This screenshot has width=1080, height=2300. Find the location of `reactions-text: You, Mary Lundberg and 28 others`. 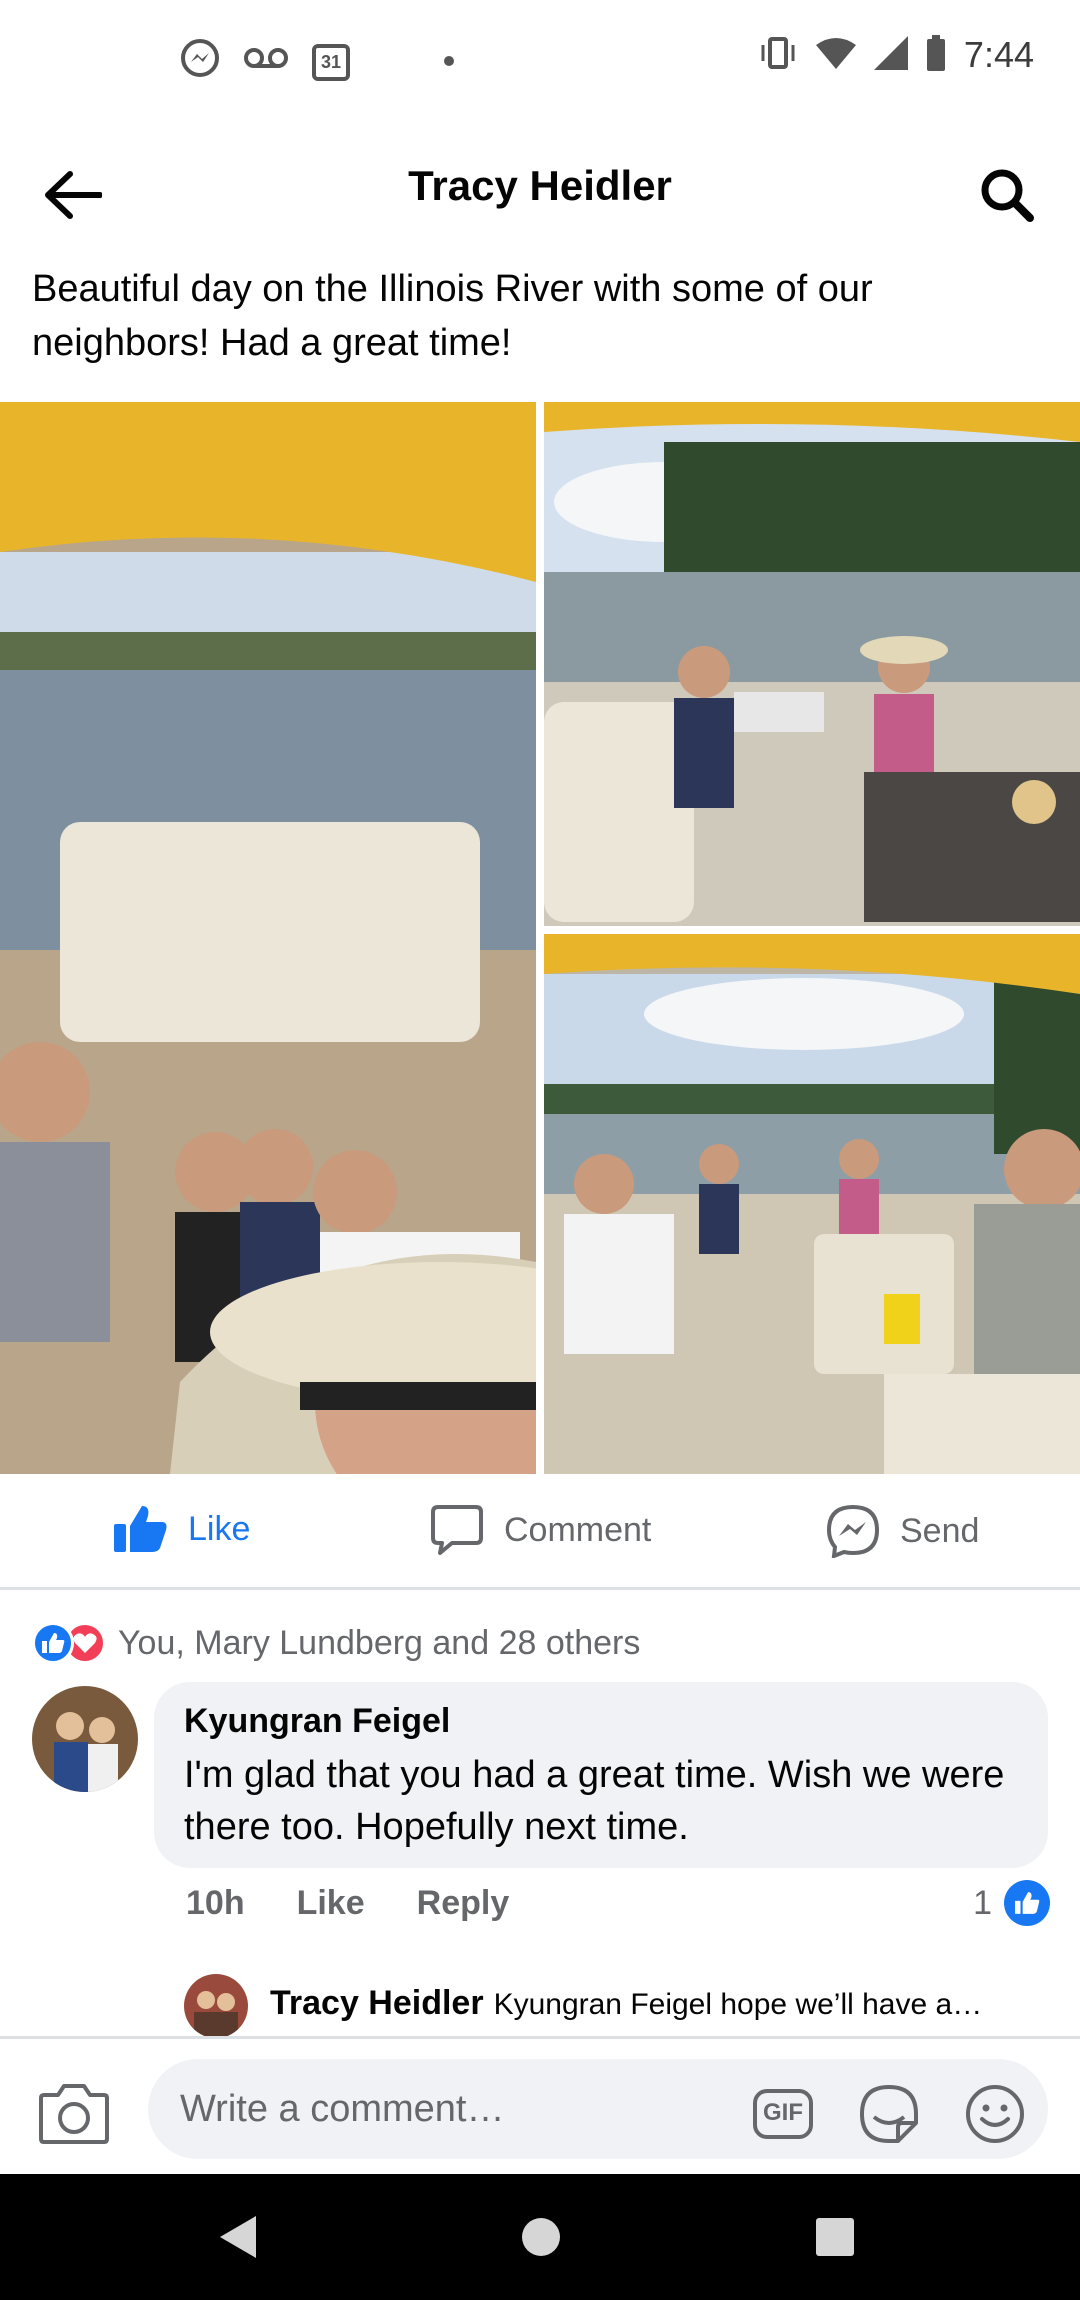

reactions-text: You, Mary Lundberg and 28 others is located at coordinates (379, 1642).